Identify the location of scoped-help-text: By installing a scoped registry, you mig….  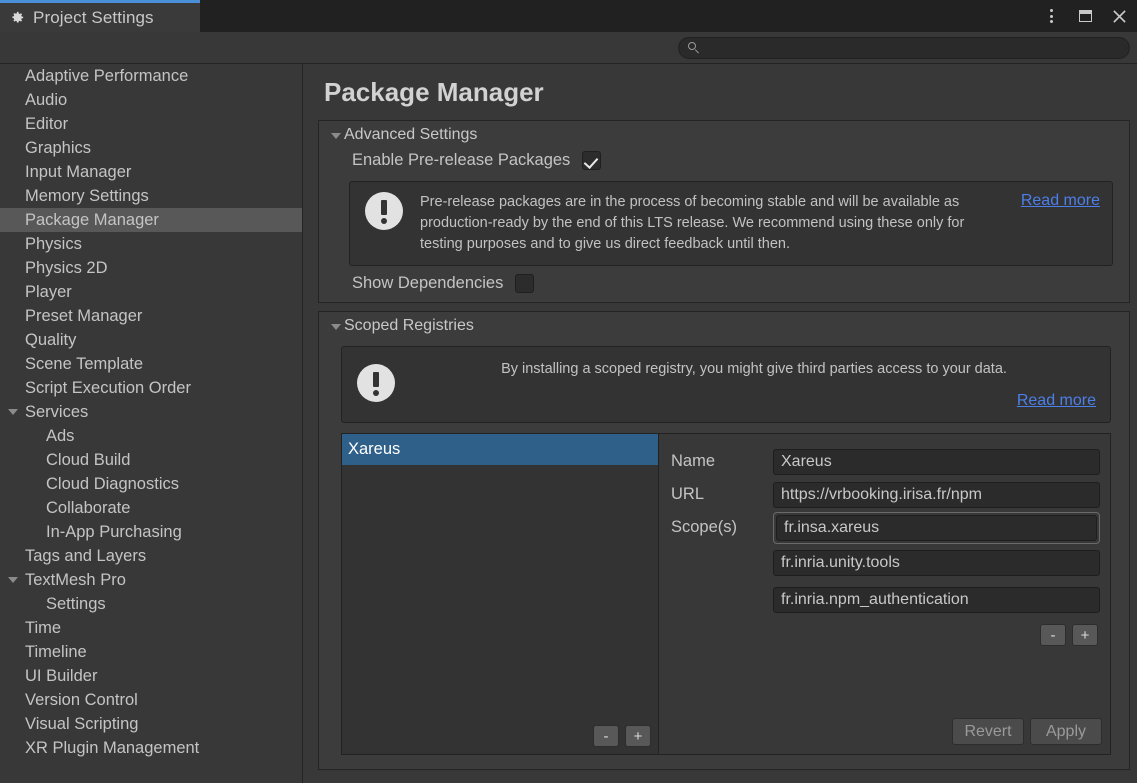
(754, 369).